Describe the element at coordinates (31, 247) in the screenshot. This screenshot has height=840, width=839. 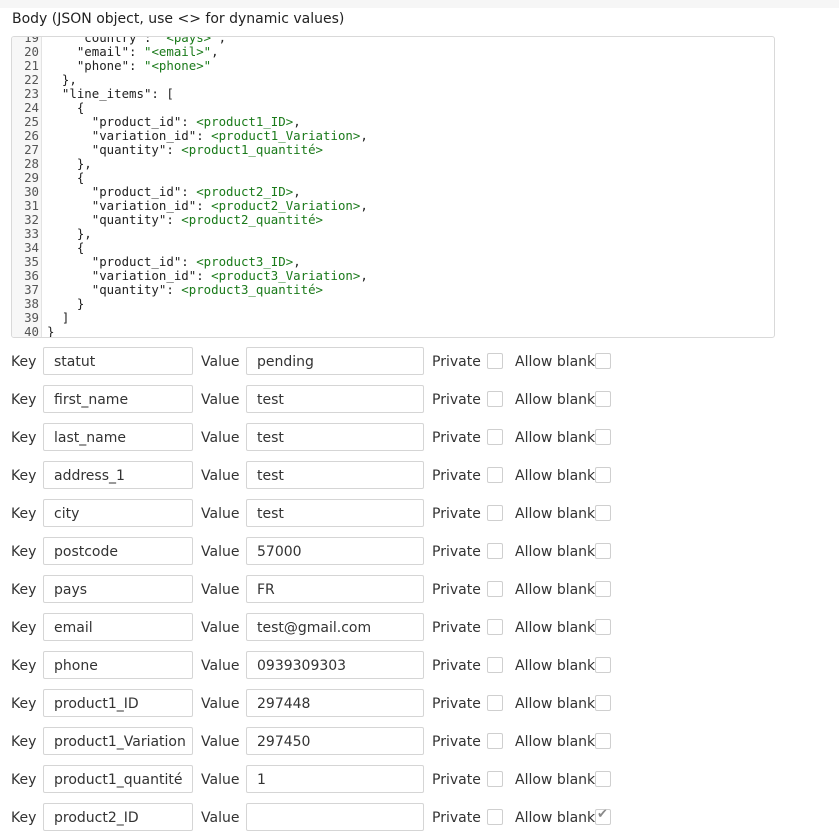
I see `line-number: 34` at that location.